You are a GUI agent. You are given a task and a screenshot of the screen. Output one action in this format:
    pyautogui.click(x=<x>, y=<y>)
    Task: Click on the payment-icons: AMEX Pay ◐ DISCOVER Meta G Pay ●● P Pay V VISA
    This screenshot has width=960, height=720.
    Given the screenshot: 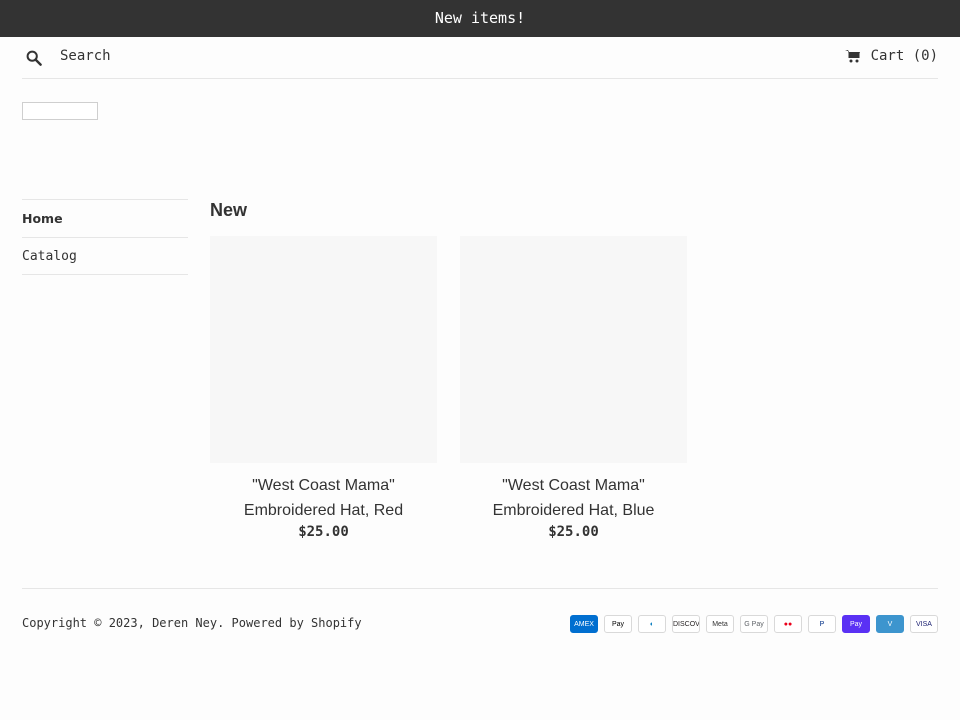 What is the action you would take?
    pyautogui.click(x=754, y=624)
    